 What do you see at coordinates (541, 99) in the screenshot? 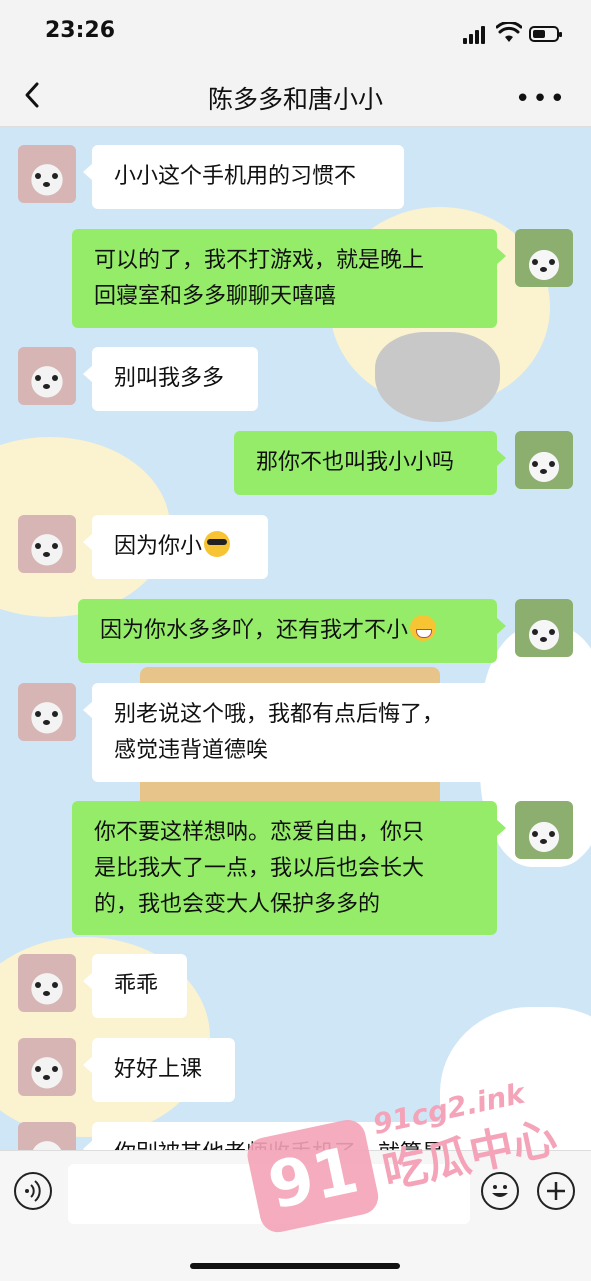
I see `more-options-icon: •••` at bounding box center [541, 99].